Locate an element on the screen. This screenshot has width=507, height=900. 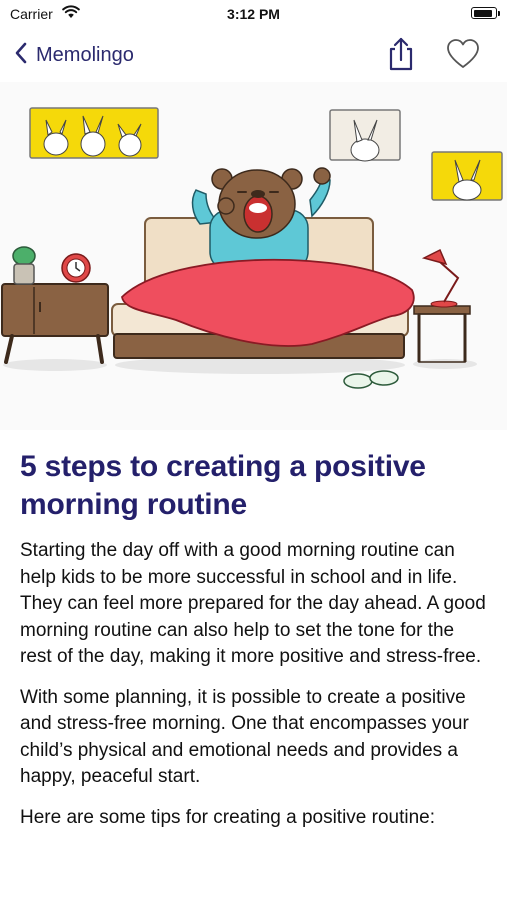
nightstand-left is located at coordinates (55, 305).